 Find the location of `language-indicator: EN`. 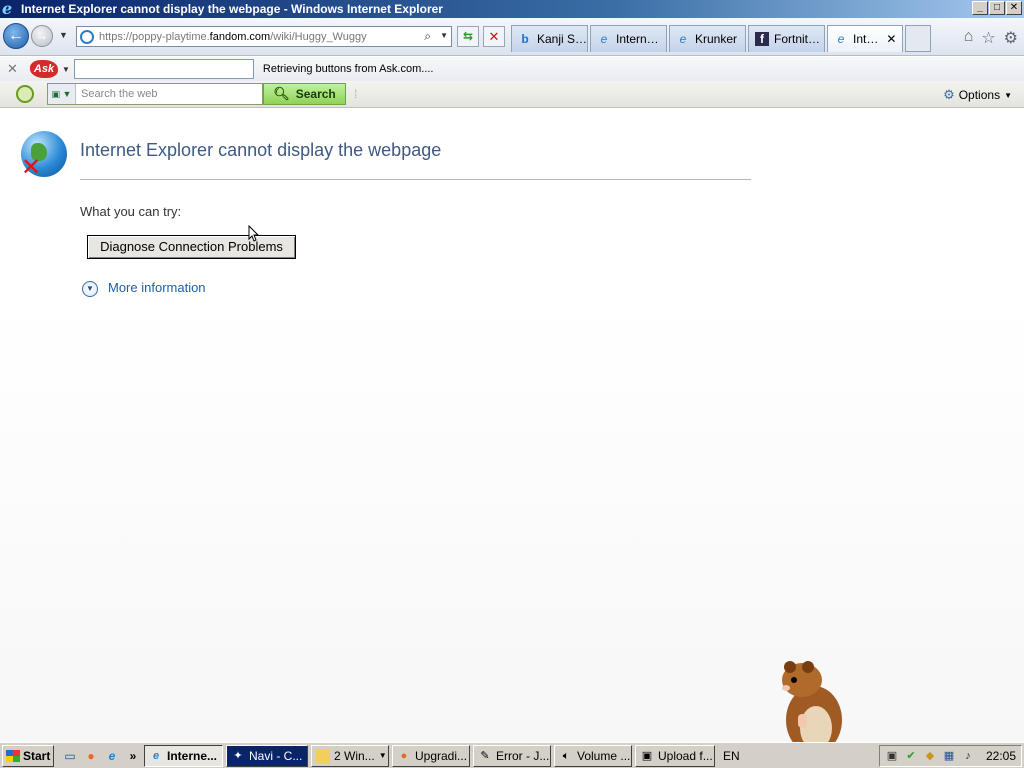

language-indicator: EN is located at coordinates (731, 756).